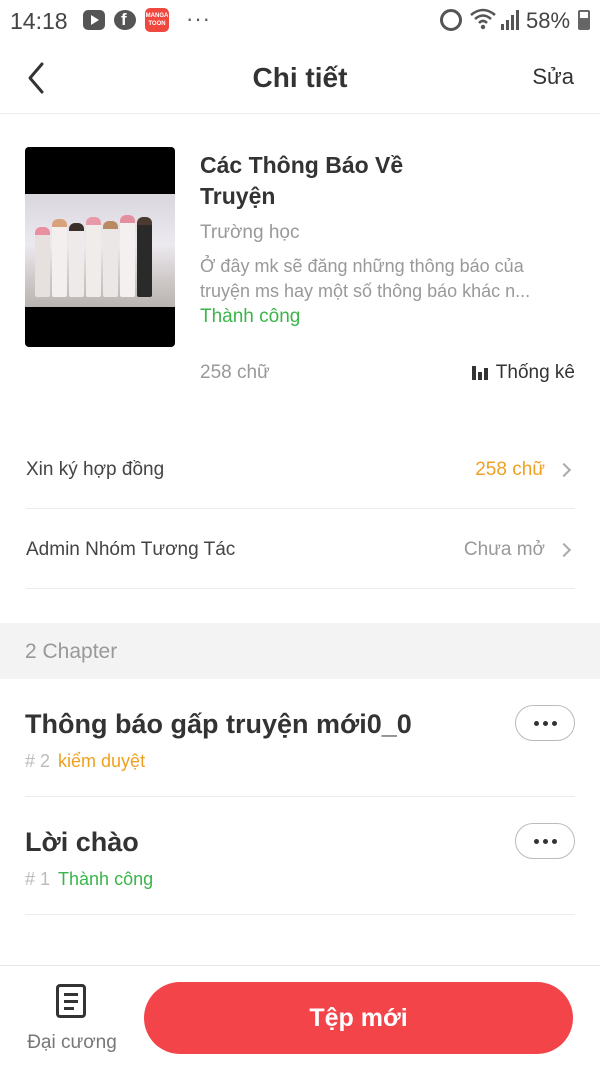 Image resolution: width=600 pixels, height=1067 pixels. What do you see at coordinates (548, 20) in the screenshot?
I see `battery-level: 58%` at bounding box center [548, 20].